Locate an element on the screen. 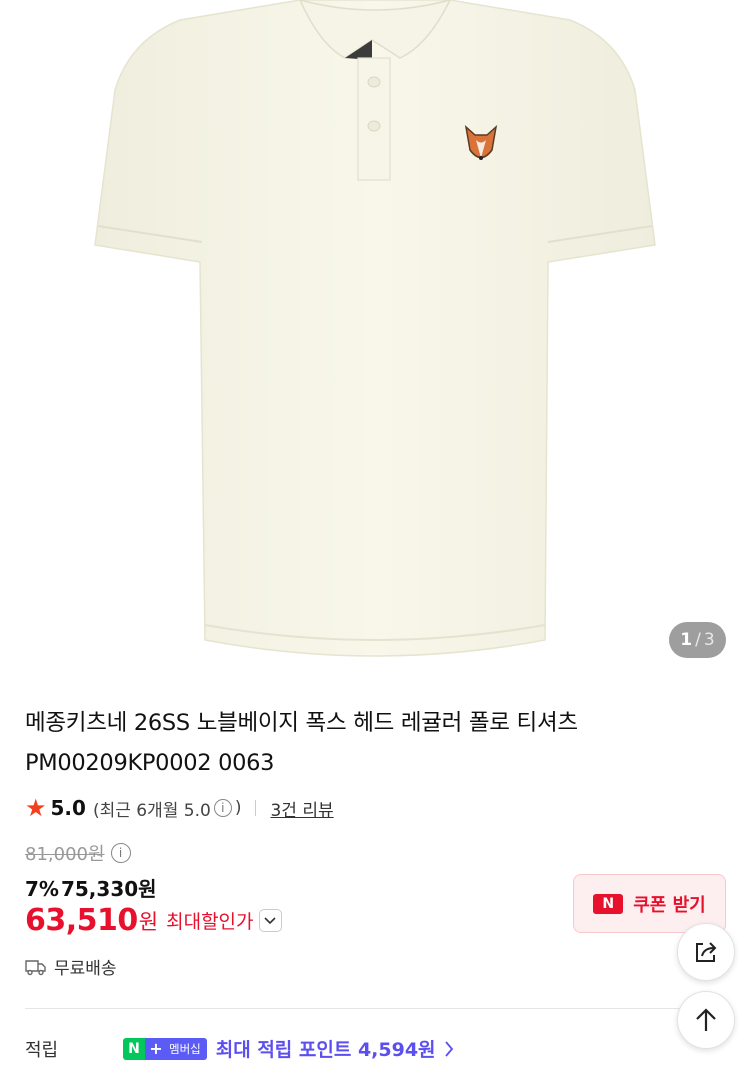  rating-recent-suffix: ) is located at coordinates (238, 808).